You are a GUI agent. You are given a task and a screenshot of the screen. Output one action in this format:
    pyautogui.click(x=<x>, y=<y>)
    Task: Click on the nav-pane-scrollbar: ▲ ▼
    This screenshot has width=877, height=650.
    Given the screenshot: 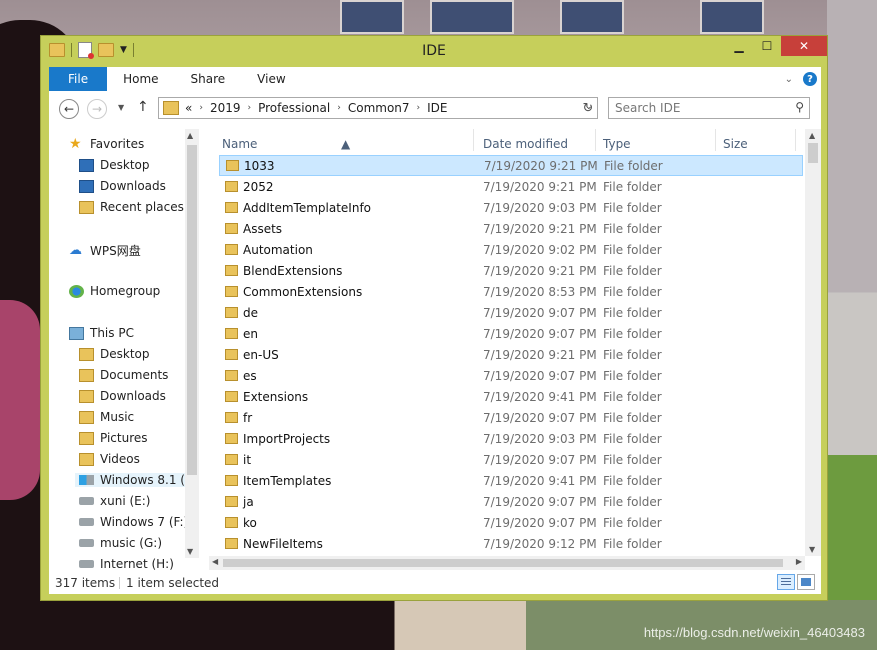 What is the action you would take?
    pyautogui.click(x=192, y=343)
    